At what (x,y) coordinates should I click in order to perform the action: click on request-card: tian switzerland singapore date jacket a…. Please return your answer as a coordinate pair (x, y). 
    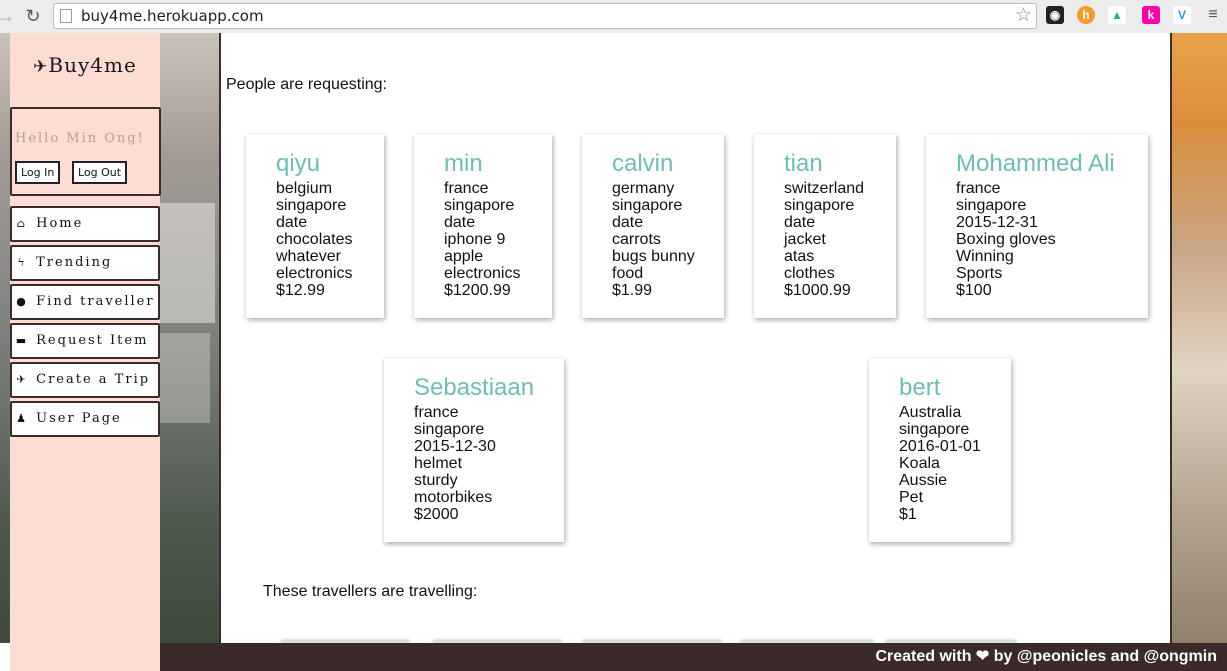
    Looking at the image, I should click on (825, 226).